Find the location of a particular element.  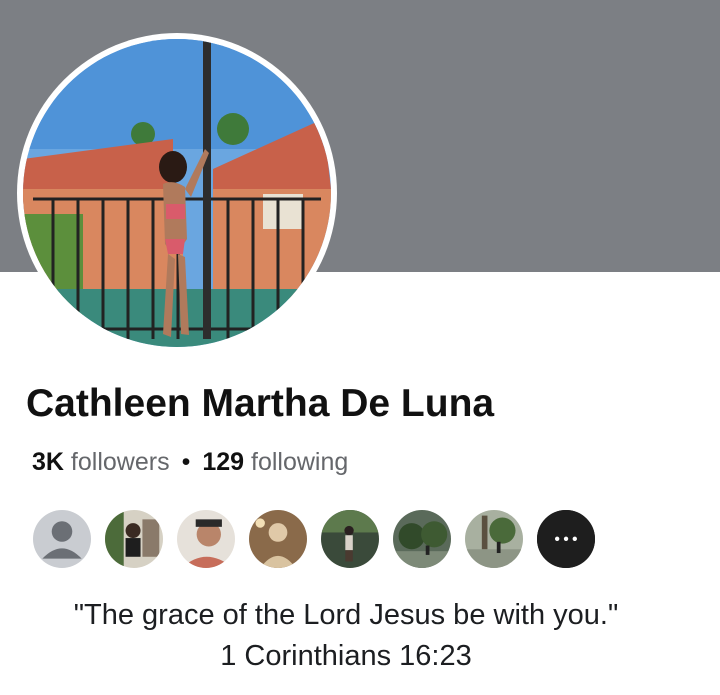

more-dots-icon: ••• is located at coordinates (566, 540).